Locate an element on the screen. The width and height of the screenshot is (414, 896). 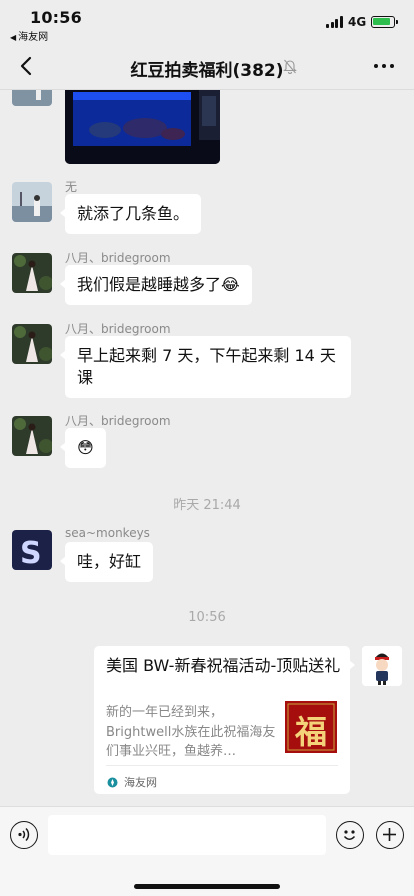
status-time: 10:56 is located at coordinates (56, 17).